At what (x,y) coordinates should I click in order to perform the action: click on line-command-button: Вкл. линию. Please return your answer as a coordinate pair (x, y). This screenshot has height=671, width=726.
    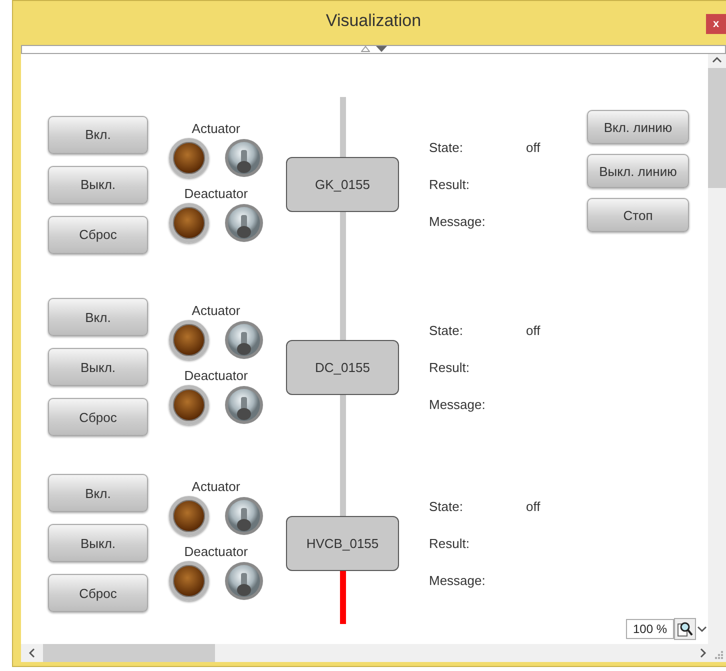
    Looking at the image, I should click on (638, 127).